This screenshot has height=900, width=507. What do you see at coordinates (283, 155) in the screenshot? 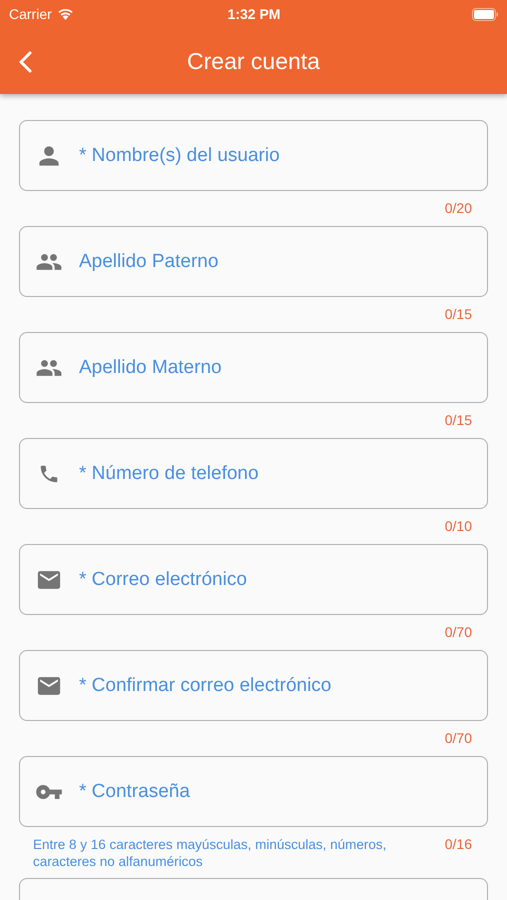
I see `text-input: * Nombre(s) del usuario` at bounding box center [283, 155].